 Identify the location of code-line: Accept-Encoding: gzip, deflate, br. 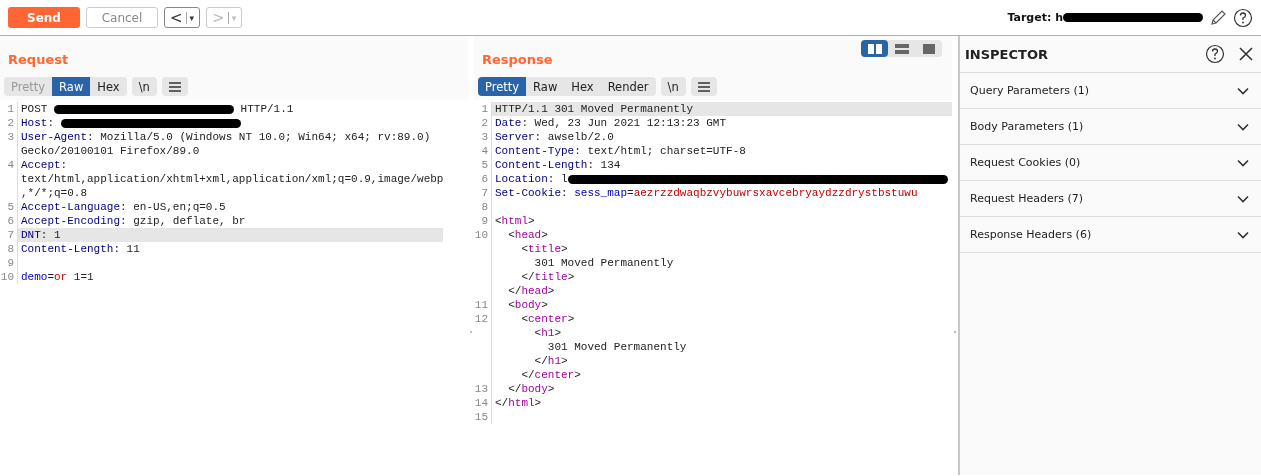
(133, 221).